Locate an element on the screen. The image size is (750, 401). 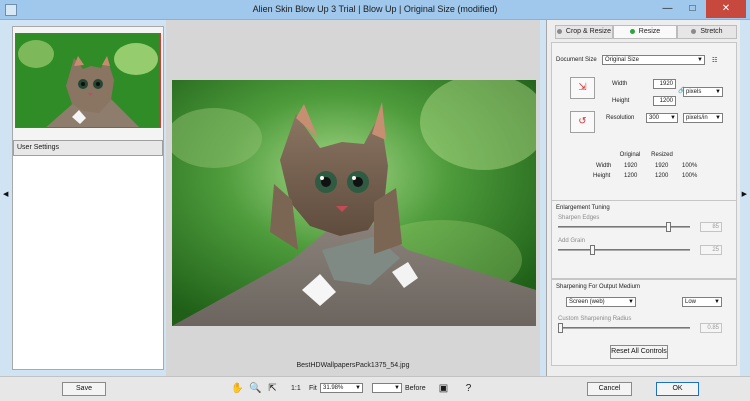
document-size-value: Original Size is located at coordinates (622, 60).